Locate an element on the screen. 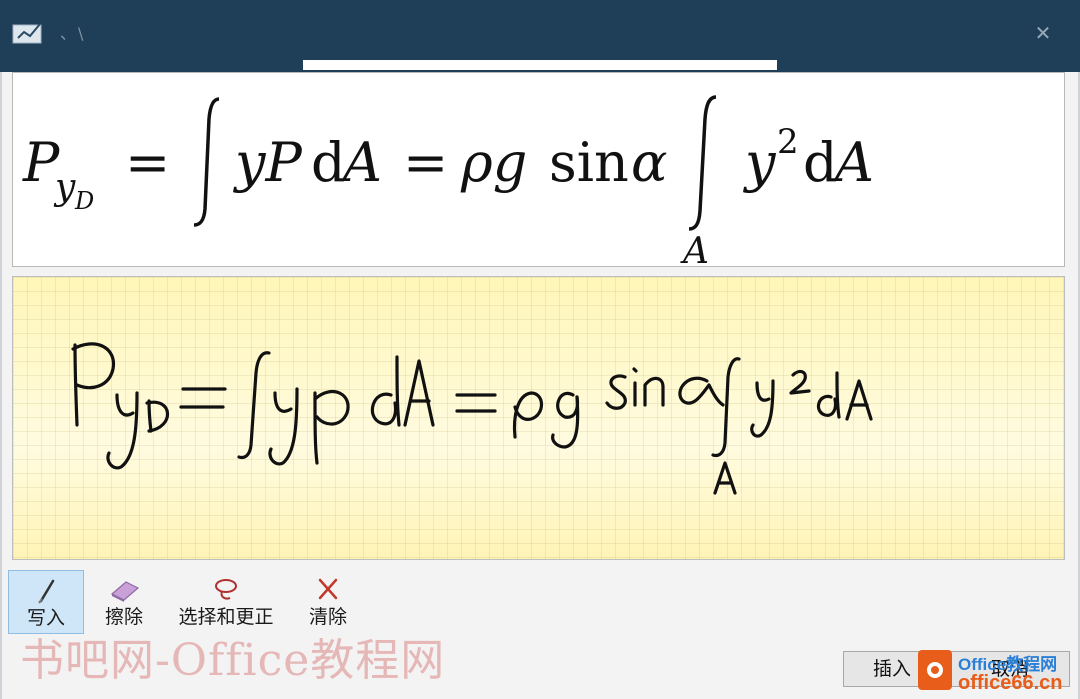 The width and height of the screenshot is (1080, 699). eraser-icon is located at coordinates (125, 591).